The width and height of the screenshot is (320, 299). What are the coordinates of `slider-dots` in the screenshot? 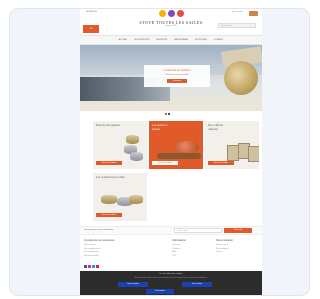 It's located at (167, 114).